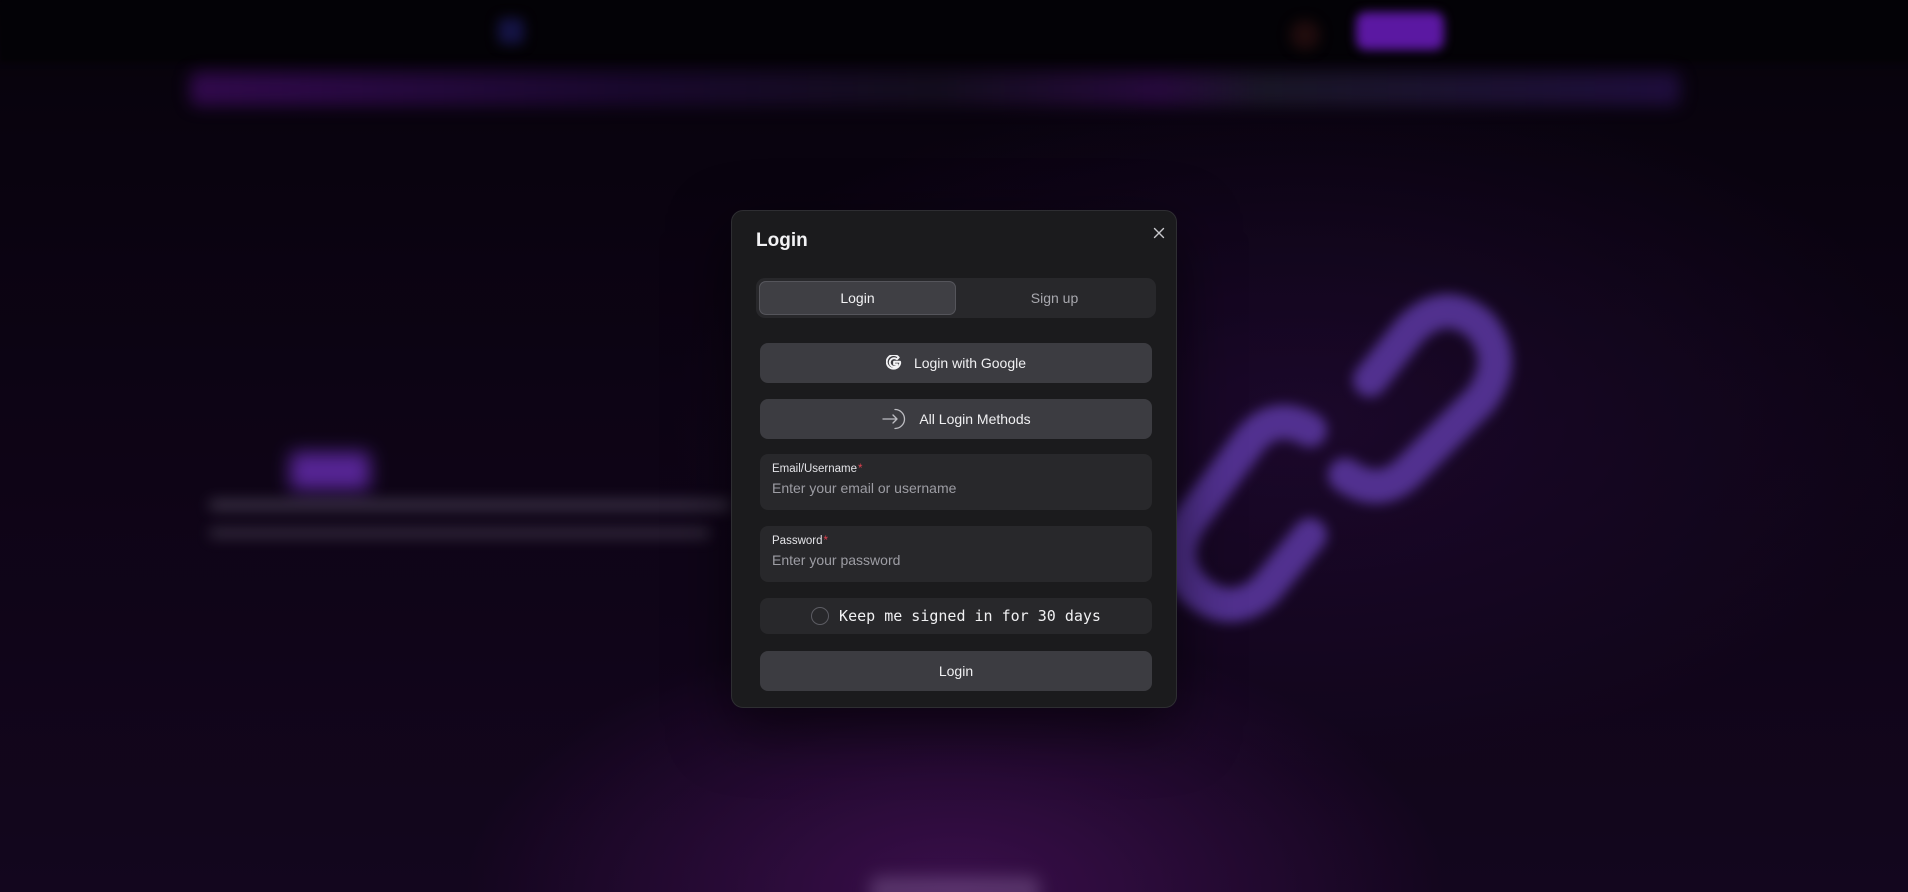 Image resolution: width=1908 pixels, height=892 pixels. What do you see at coordinates (782, 240) in the screenshot?
I see `dialog-title: Login` at bounding box center [782, 240].